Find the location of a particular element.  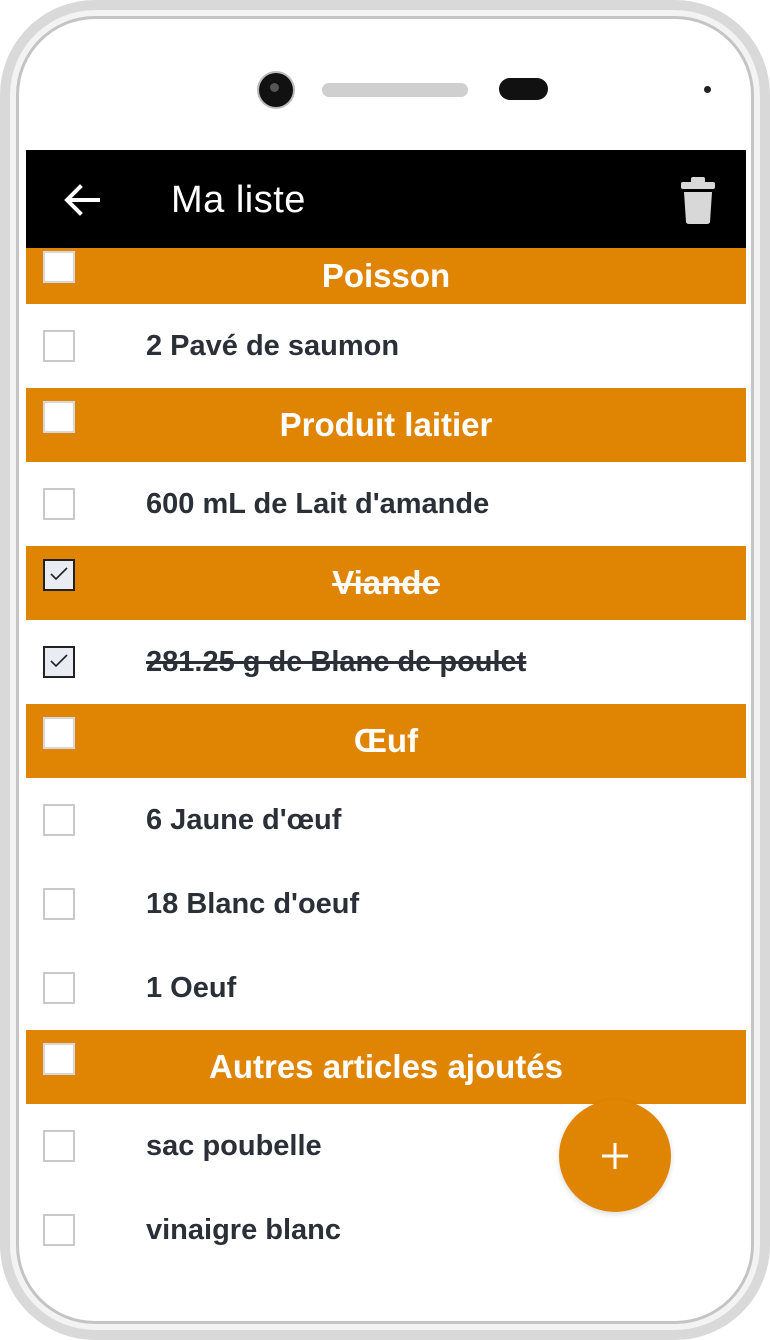

app-bar: Ma liste is located at coordinates (386, 199).